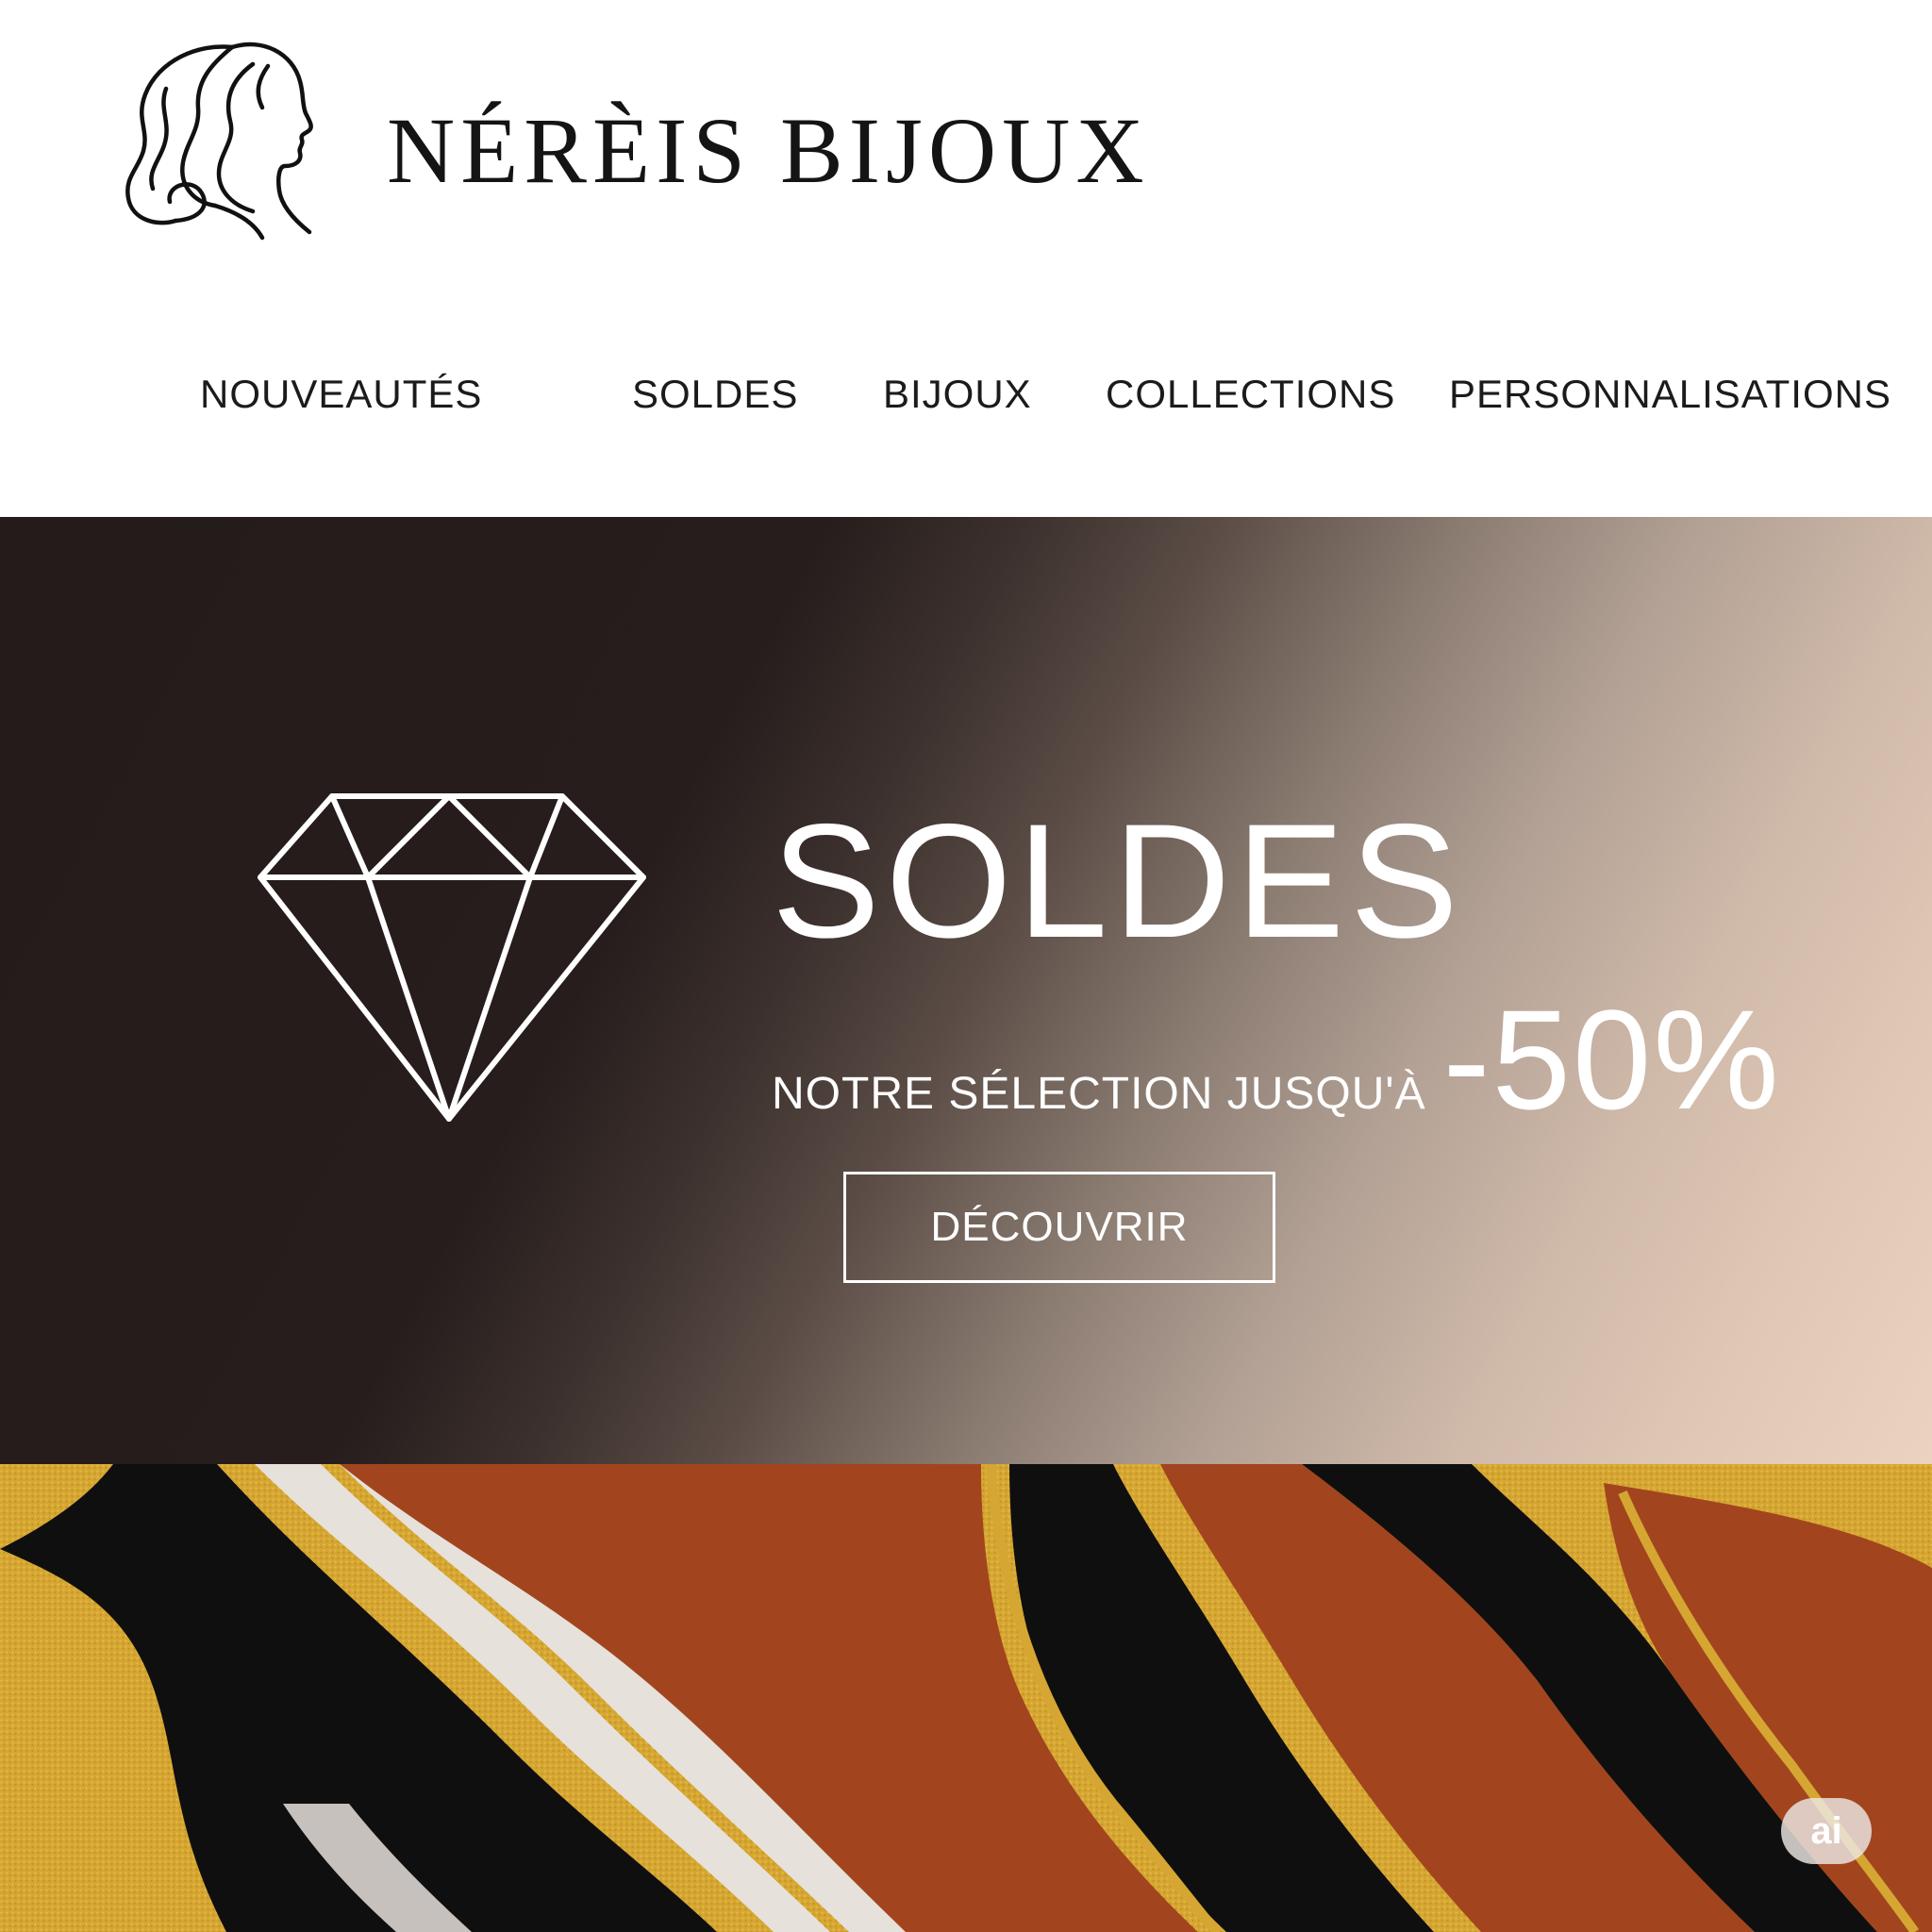  What do you see at coordinates (1277, 1059) in the screenshot?
I see `hero-subtitle: NOTRE SÉLECTION JUSQU'À -50%` at bounding box center [1277, 1059].